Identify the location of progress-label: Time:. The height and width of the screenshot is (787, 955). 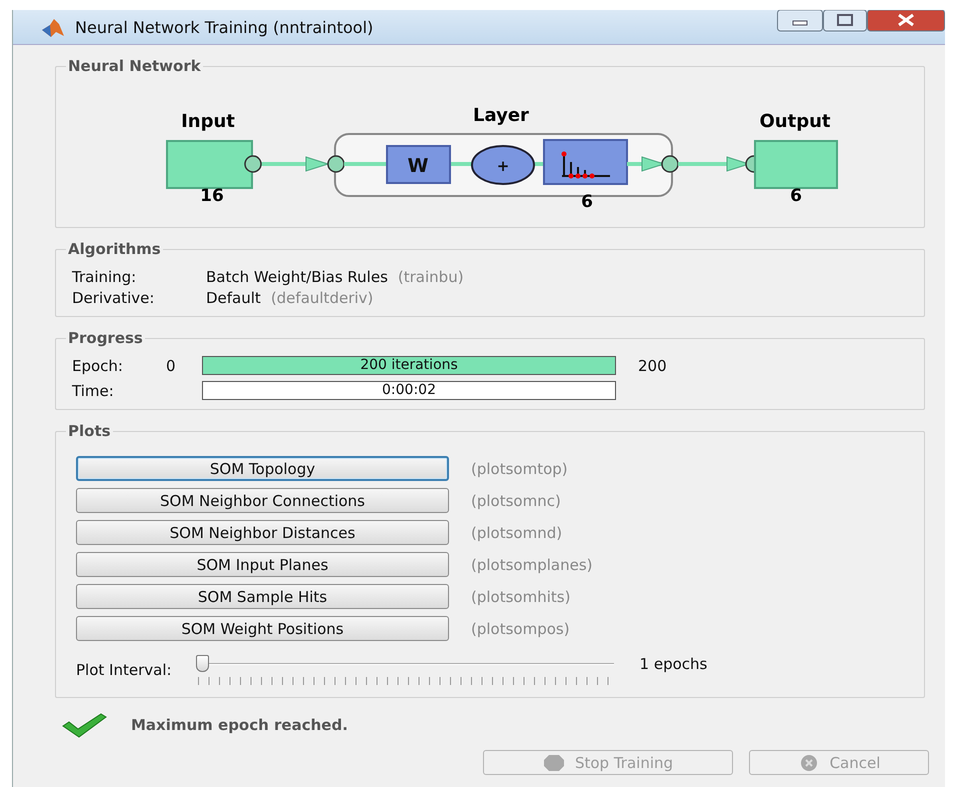
(93, 391).